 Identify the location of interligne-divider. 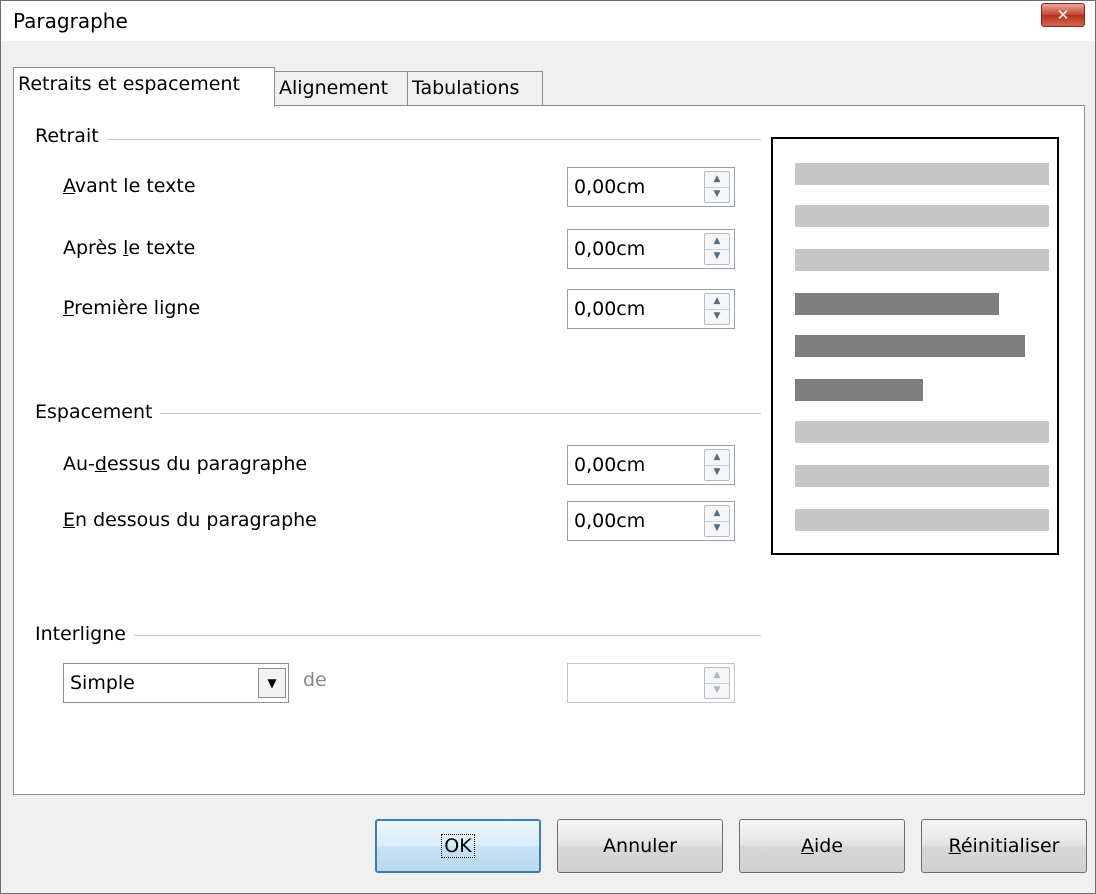
(398, 635).